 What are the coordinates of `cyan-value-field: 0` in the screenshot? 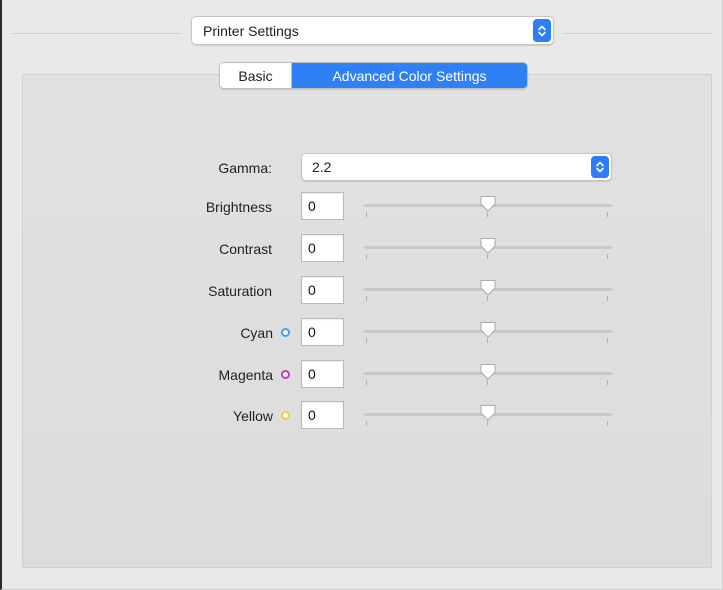 It's located at (322, 332).